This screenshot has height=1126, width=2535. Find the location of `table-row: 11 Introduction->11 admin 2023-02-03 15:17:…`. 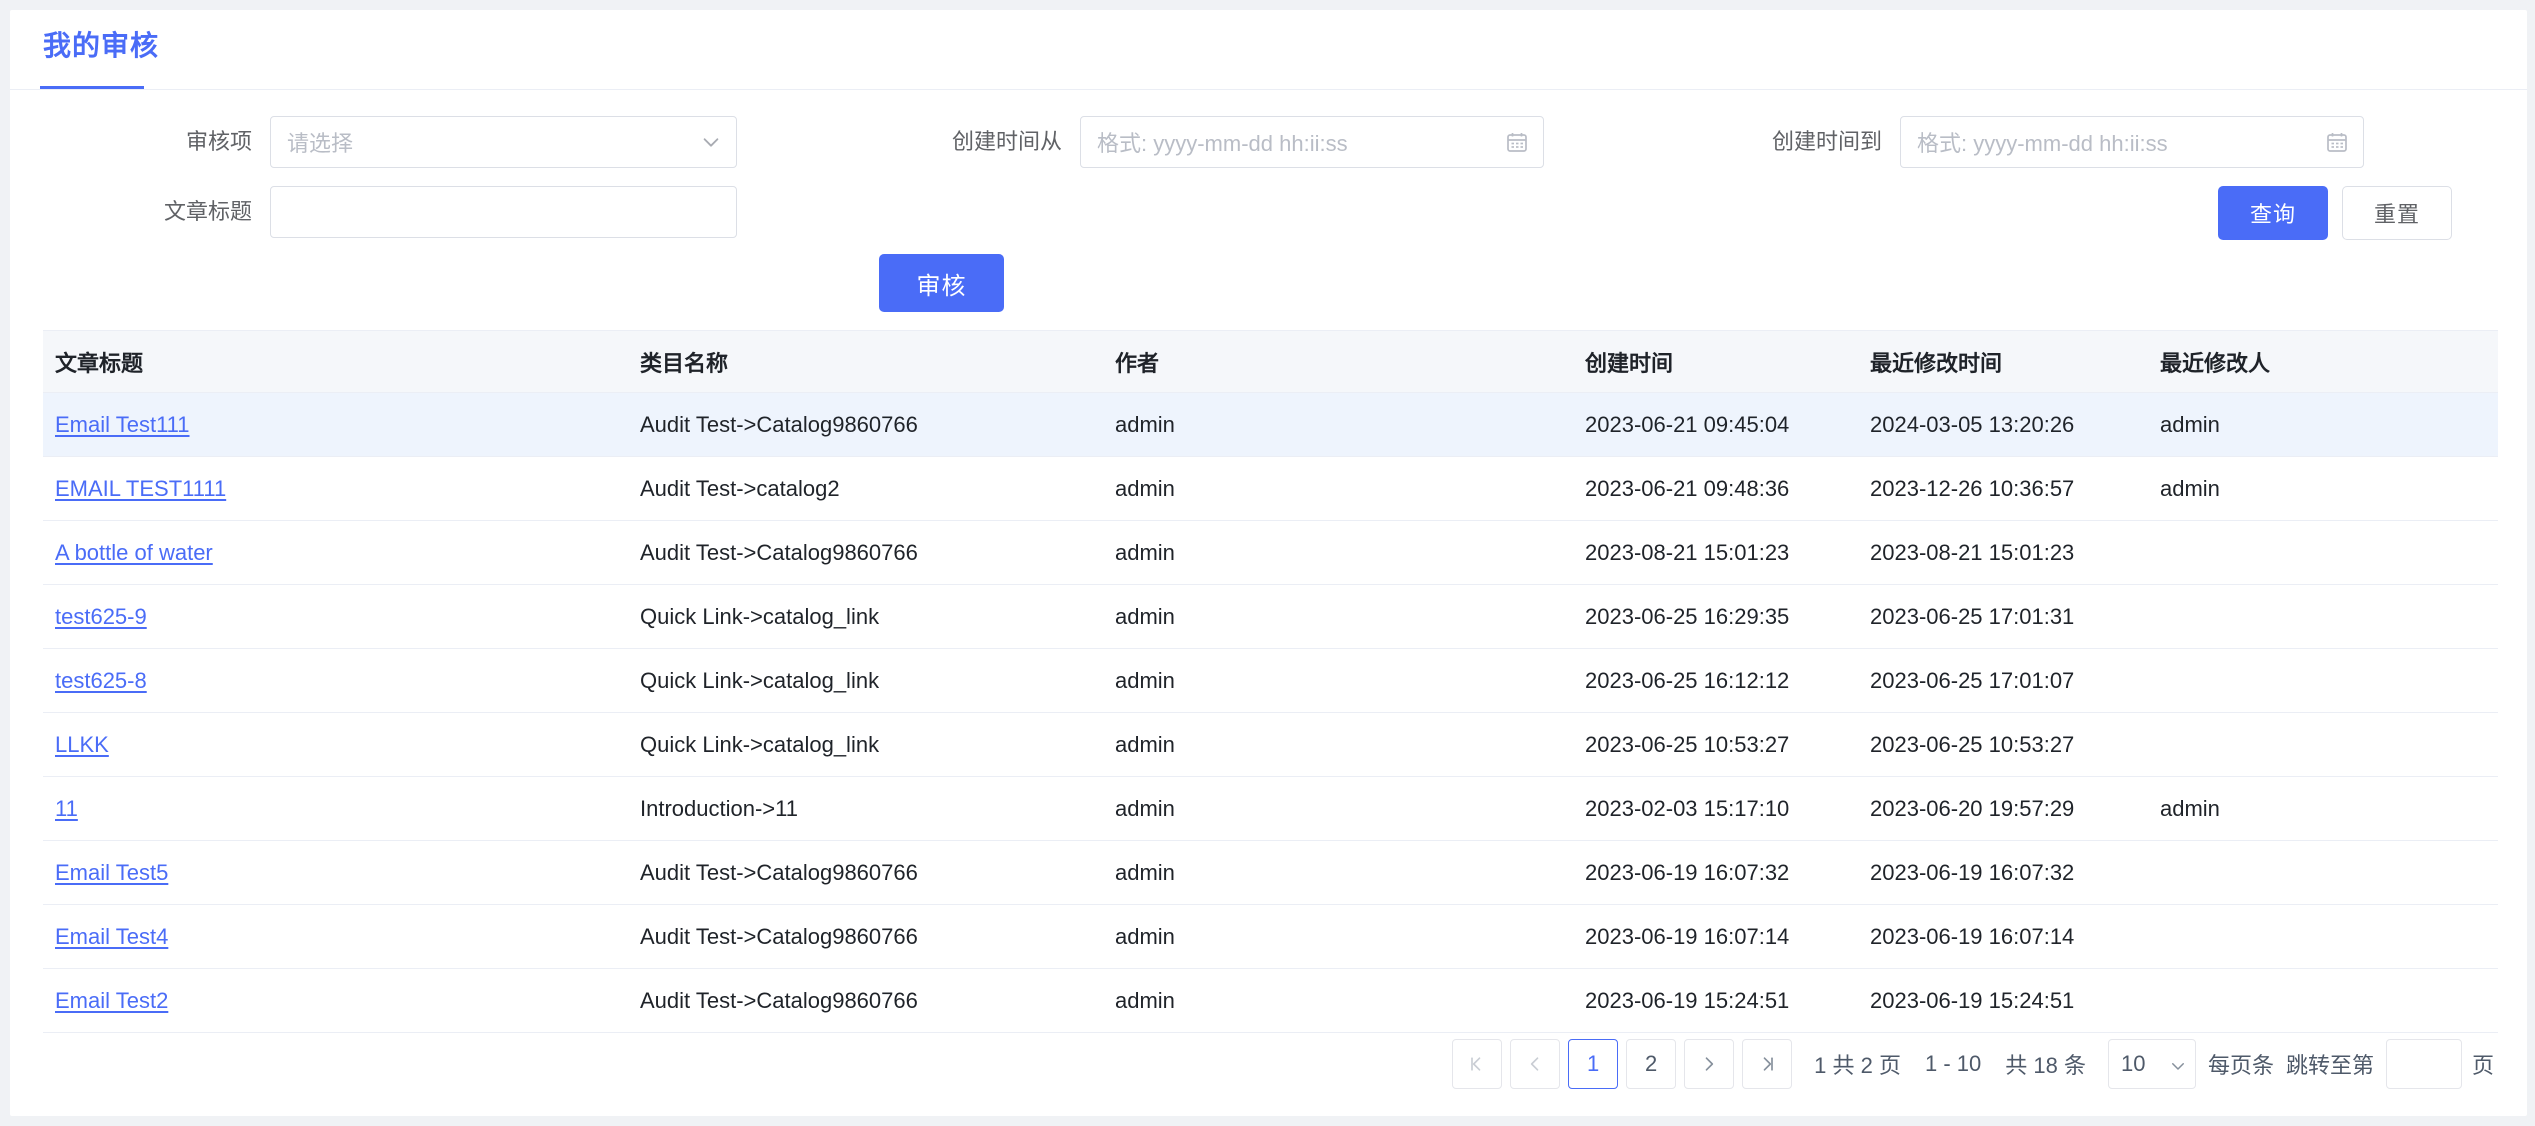

table-row: 11 Introduction->11 admin 2023-02-03 15:17:… is located at coordinates (1270, 808).